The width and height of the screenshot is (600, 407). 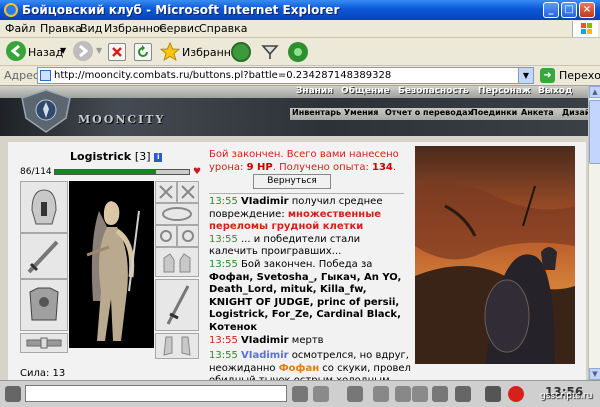 I want to click on armor-icon, so click(x=44, y=304).